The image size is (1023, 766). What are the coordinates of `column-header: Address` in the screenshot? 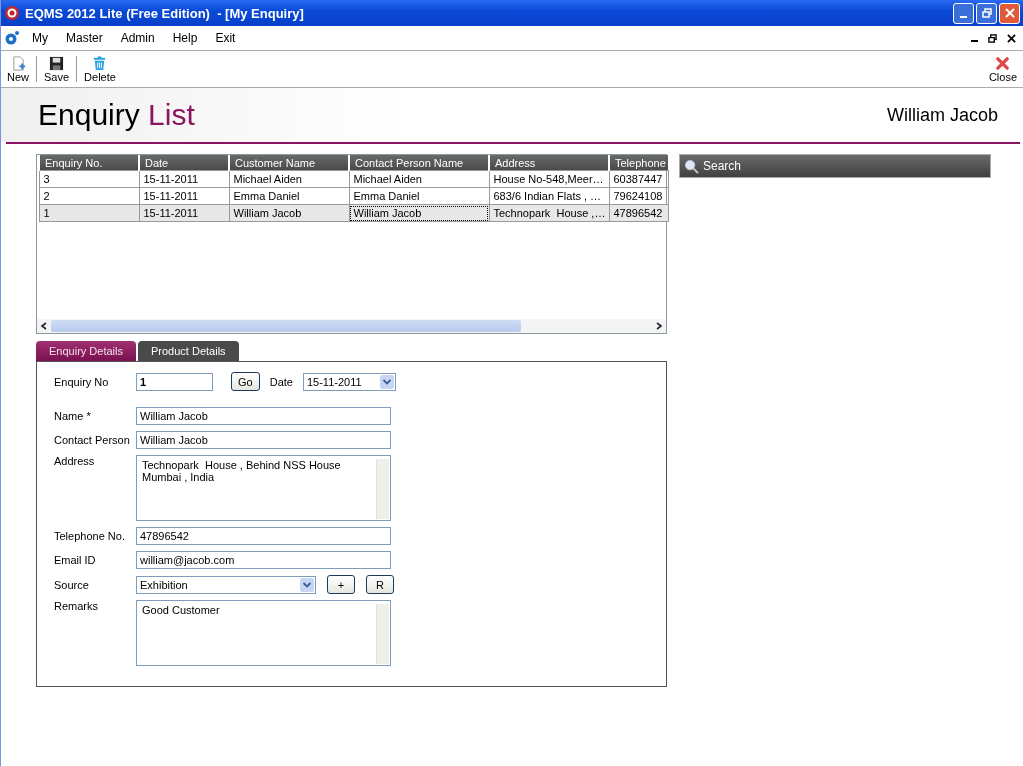 It's located at (549, 163).